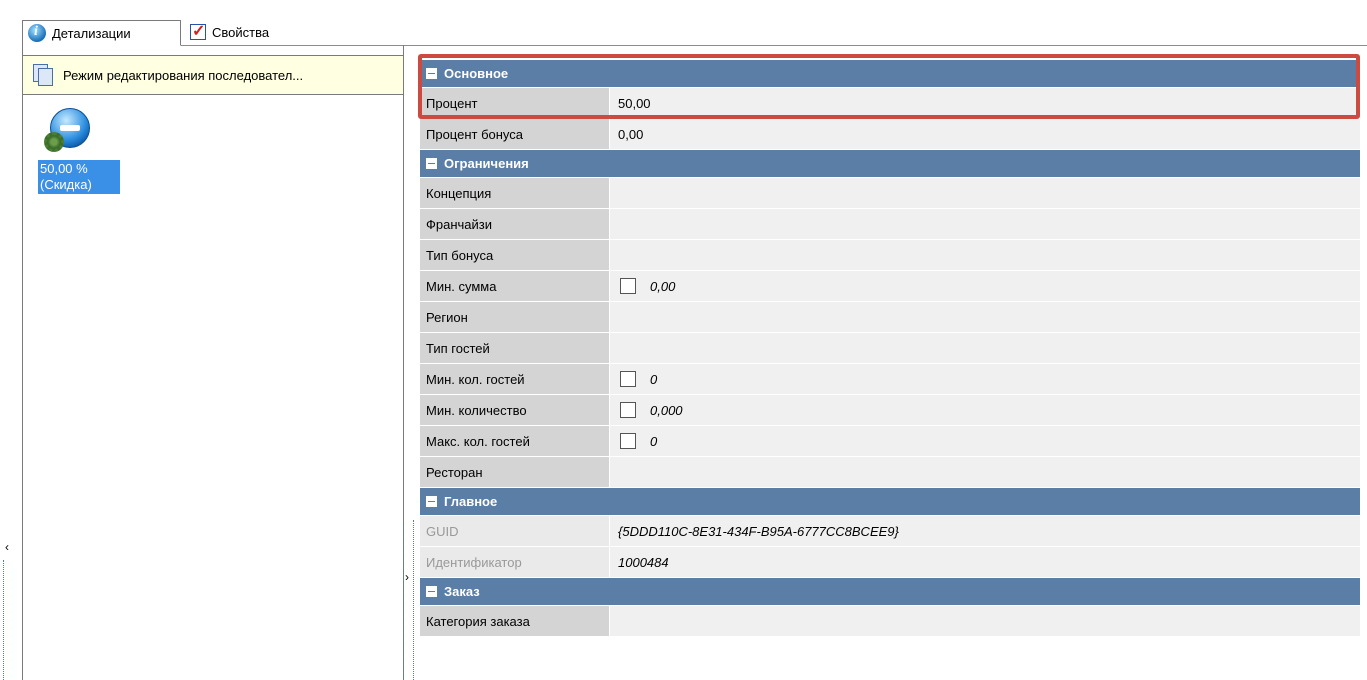 The image size is (1367, 680). I want to click on highlight-frame, so click(889, 86).